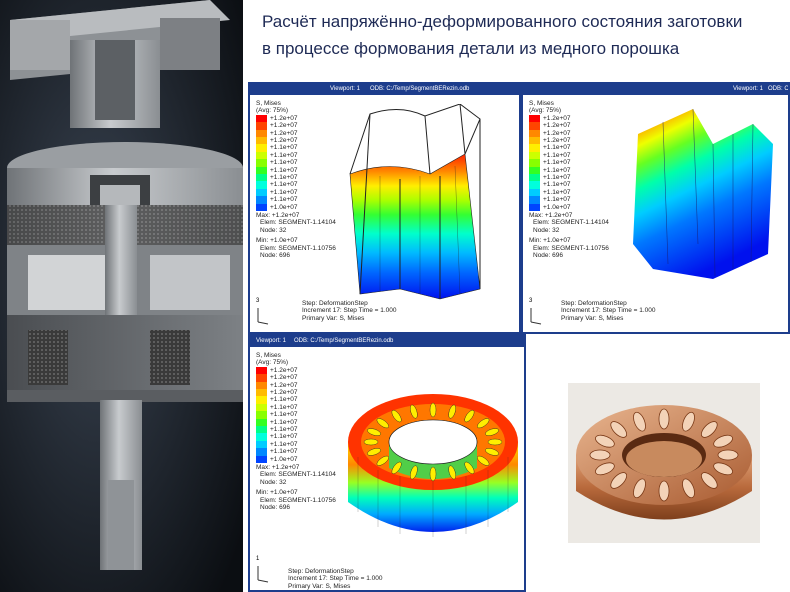  I want to click on axis-label: 1, so click(258, 559).